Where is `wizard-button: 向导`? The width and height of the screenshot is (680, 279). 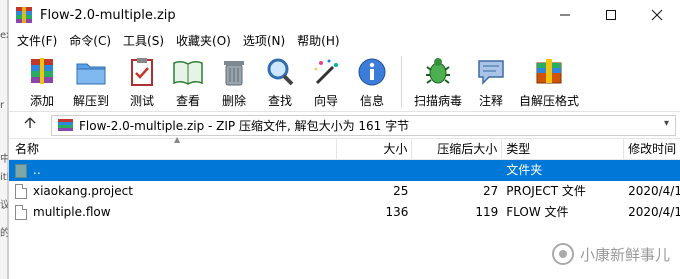
wizard-button: 向导 is located at coordinates (326, 80).